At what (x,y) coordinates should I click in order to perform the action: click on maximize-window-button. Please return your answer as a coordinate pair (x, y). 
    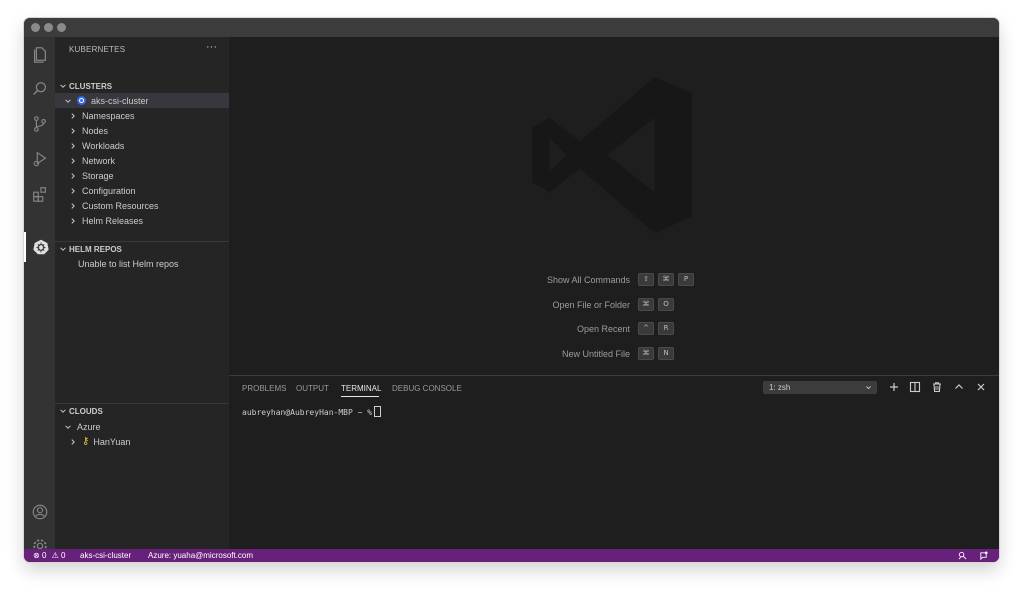
    Looking at the image, I should click on (61, 27).